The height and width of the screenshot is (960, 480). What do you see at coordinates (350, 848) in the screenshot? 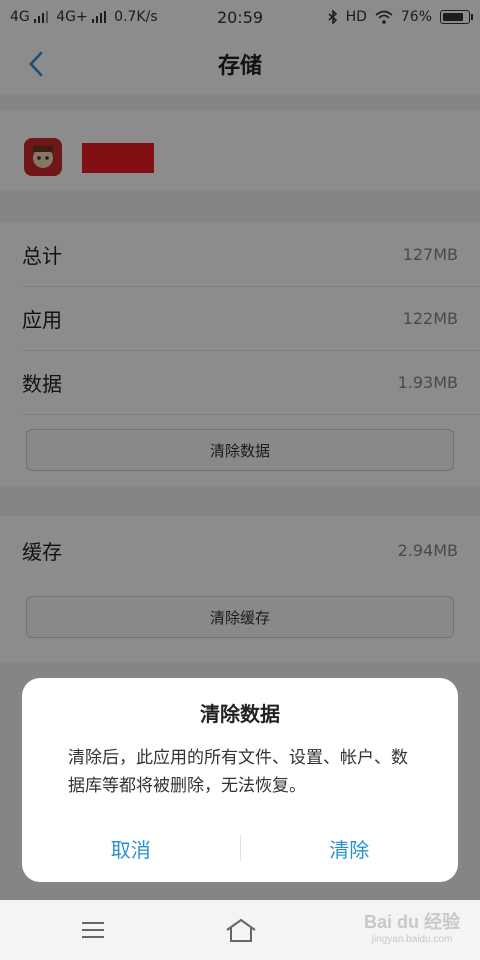
I see `confirm-clear-button: 清除` at bounding box center [350, 848].